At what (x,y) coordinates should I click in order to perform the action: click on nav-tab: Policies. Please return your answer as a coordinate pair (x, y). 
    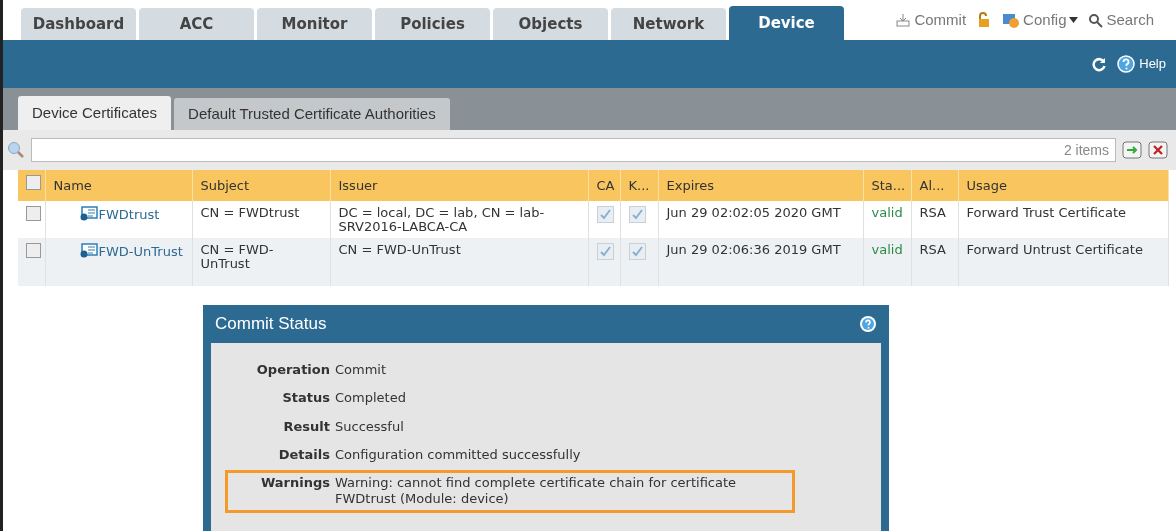
    Looking at the image, I should click on (432, 24).